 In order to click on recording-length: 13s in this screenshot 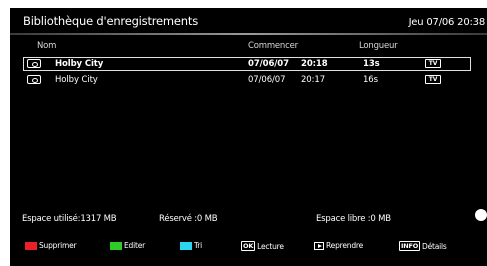, I will do `click(371, 64)`.